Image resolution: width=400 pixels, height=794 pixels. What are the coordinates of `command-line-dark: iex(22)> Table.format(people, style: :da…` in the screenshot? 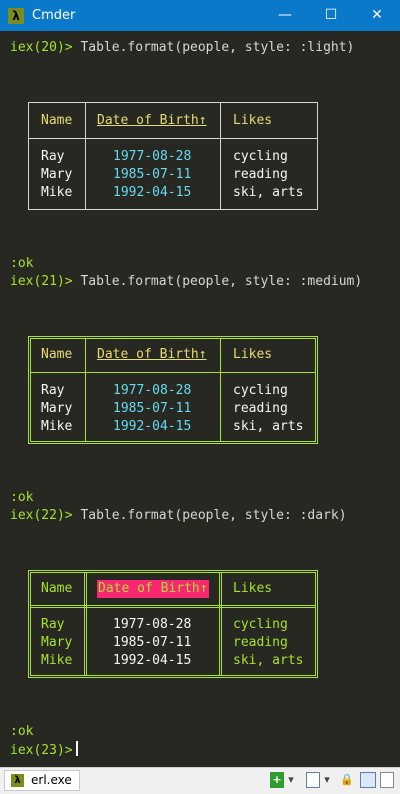 It's located at (178, 516).